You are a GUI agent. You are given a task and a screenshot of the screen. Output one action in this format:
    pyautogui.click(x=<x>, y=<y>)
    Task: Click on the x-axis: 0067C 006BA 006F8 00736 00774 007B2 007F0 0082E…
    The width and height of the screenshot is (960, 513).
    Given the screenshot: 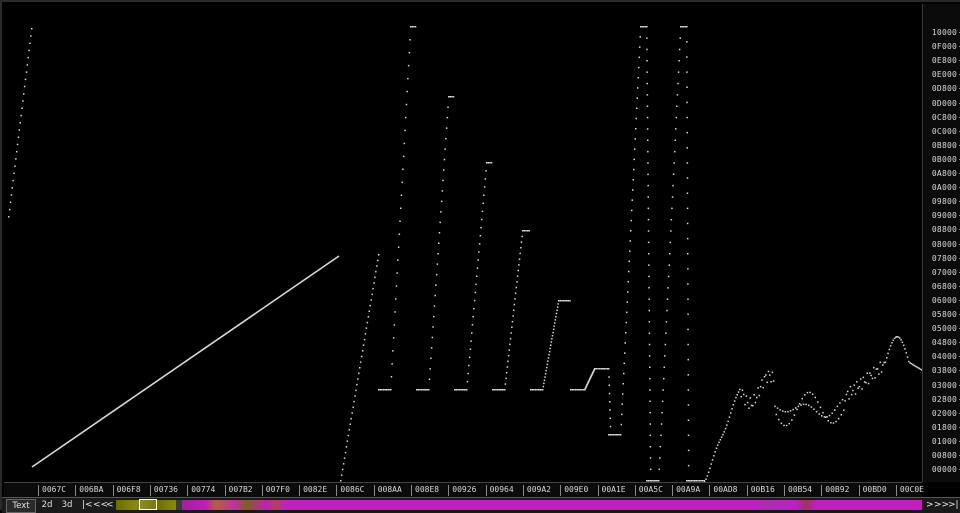 What is the action you would take?
    pyautogui.click(x=464, y=490)
    